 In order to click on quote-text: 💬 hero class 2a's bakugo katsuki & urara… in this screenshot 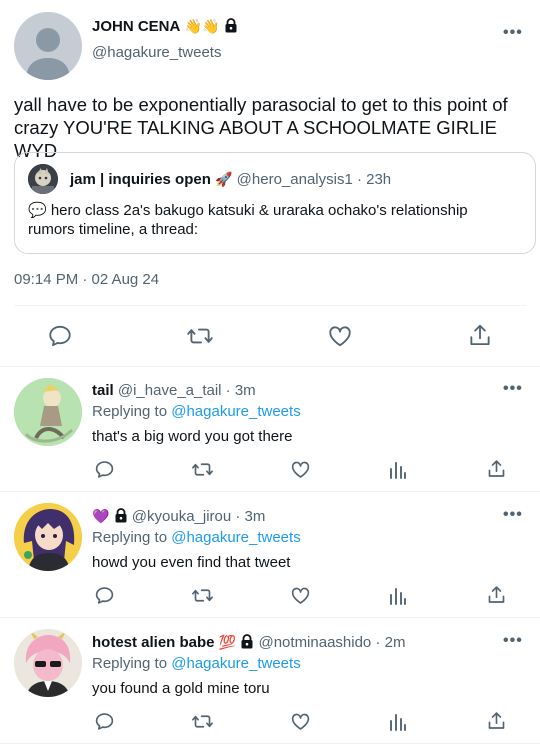, I will do `click(248, 220)`.